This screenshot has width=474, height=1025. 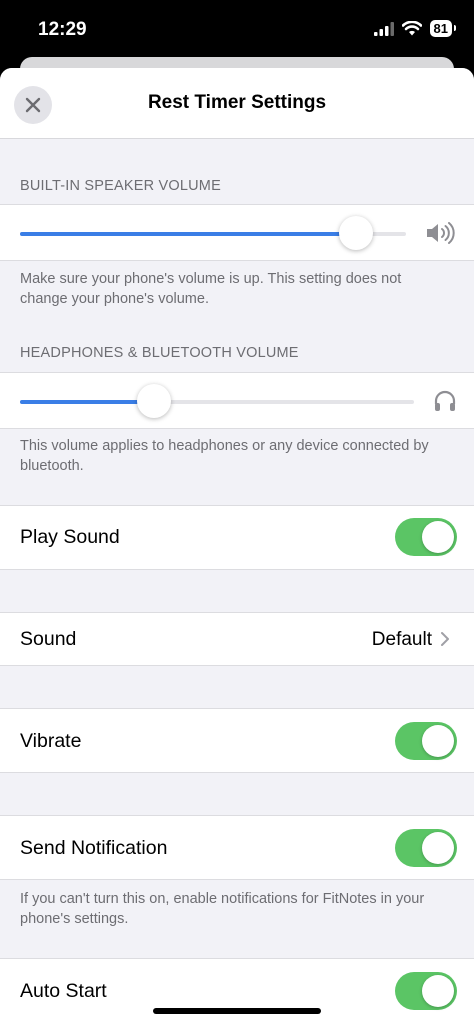 I want to click on battery-icon: 81, so click(x=443, y=28).